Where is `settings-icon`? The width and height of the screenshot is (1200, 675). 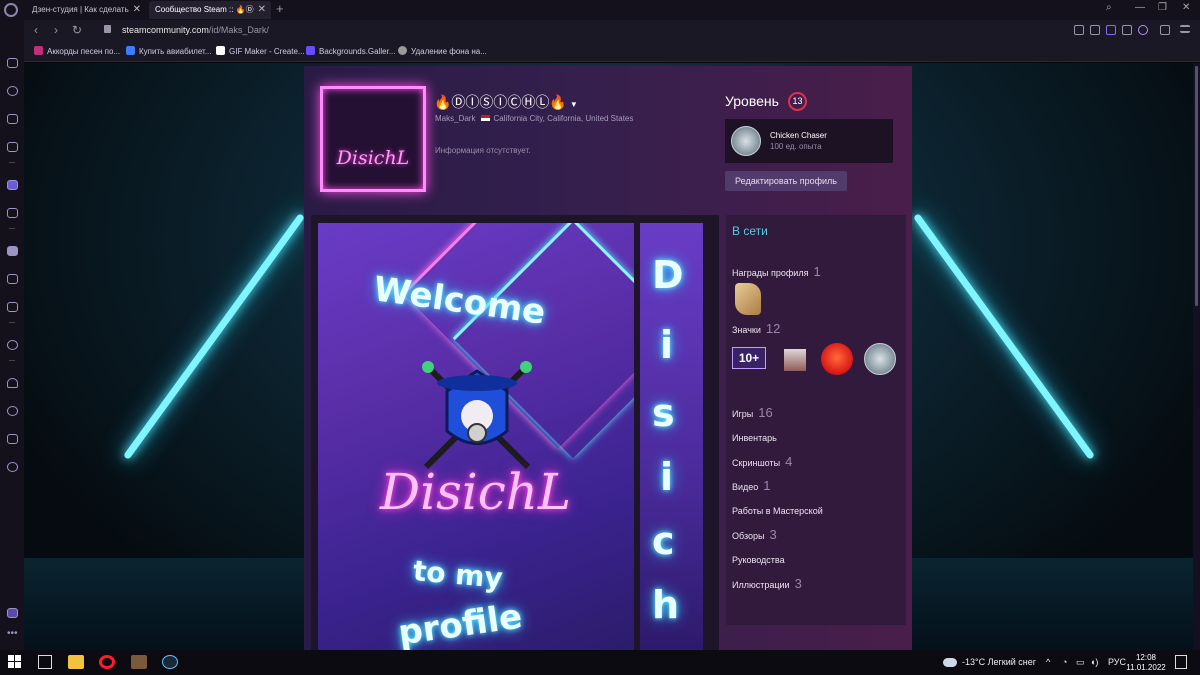 settings-icon is located at coordinates (12, 467).